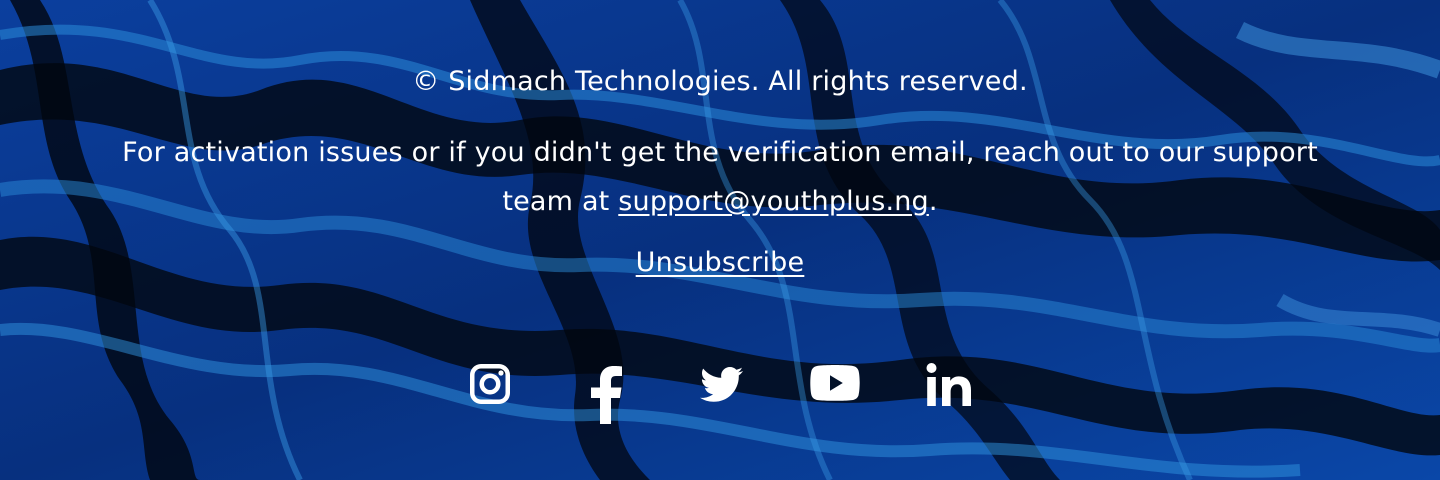  I want to click on unsubscribe-link: Unsubscribe, so click(720, 263).